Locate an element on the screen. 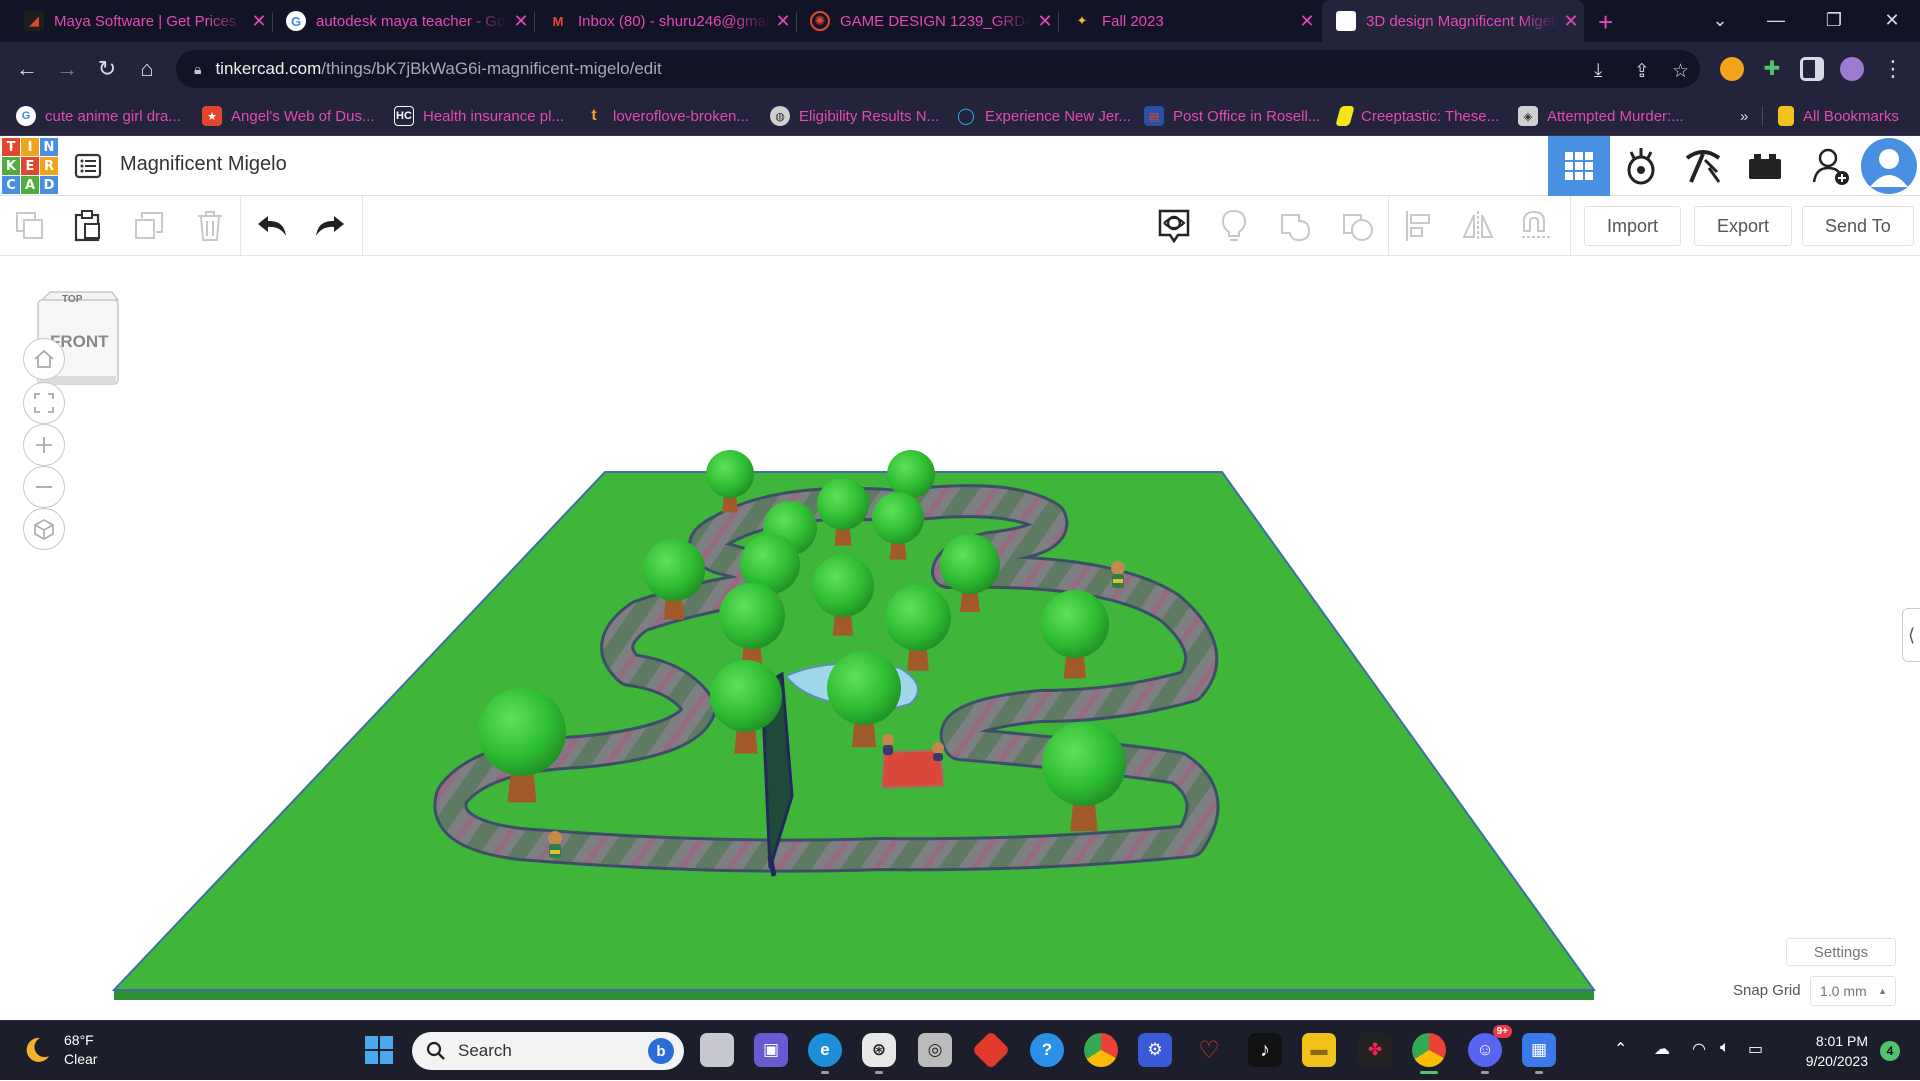 This screenshot has width=1920, height=1081. chrome-active-icon is located at coordinates (1429, 1053).